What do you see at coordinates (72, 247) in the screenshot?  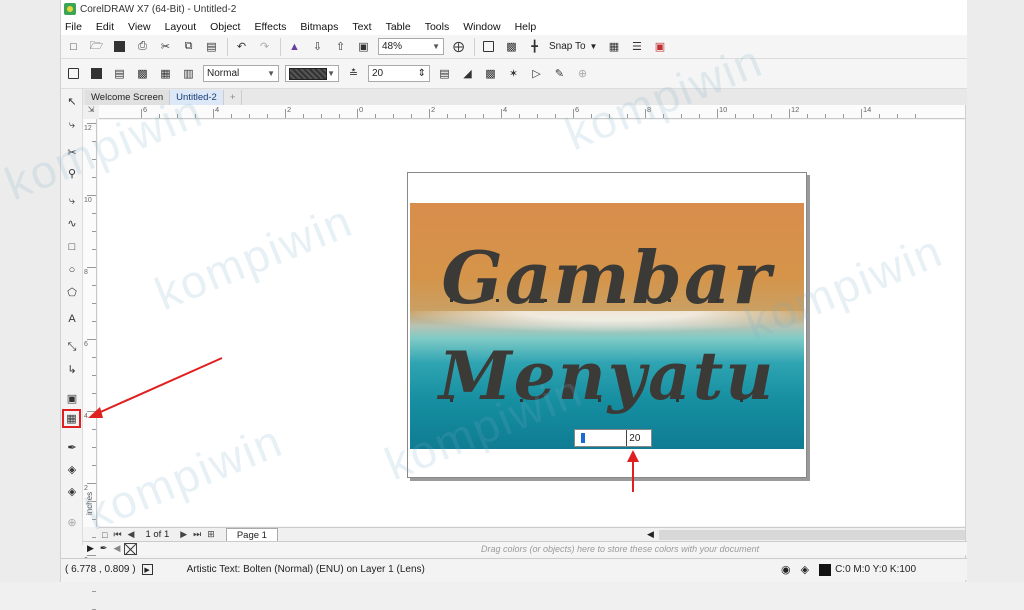 I see `rectangle-tool-icon: □` at bounding box center [72, 247].